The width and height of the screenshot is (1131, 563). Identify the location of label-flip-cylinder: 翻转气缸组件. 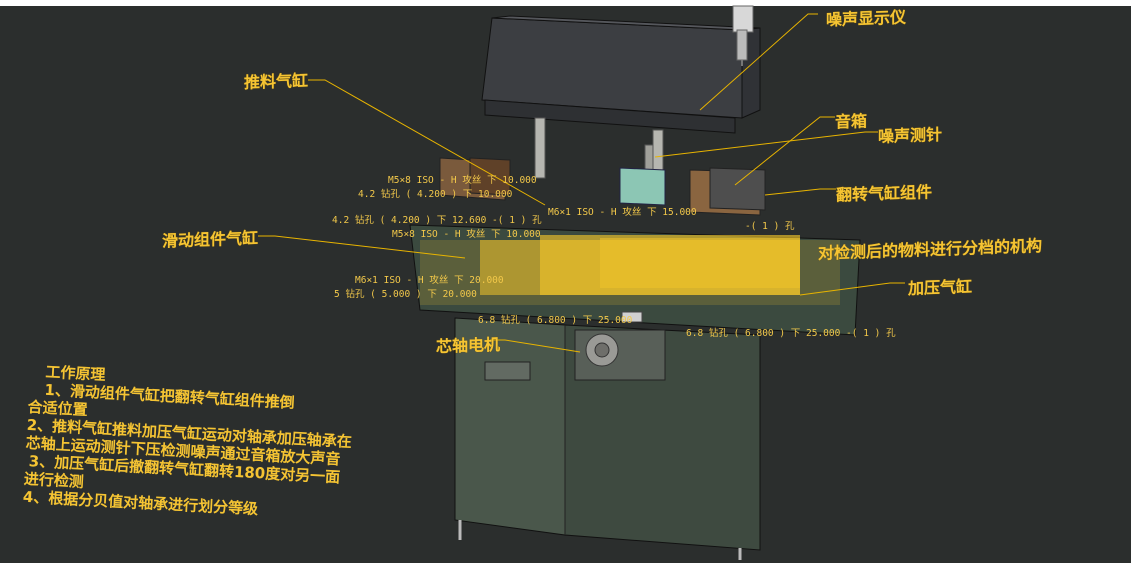
(884, 193).